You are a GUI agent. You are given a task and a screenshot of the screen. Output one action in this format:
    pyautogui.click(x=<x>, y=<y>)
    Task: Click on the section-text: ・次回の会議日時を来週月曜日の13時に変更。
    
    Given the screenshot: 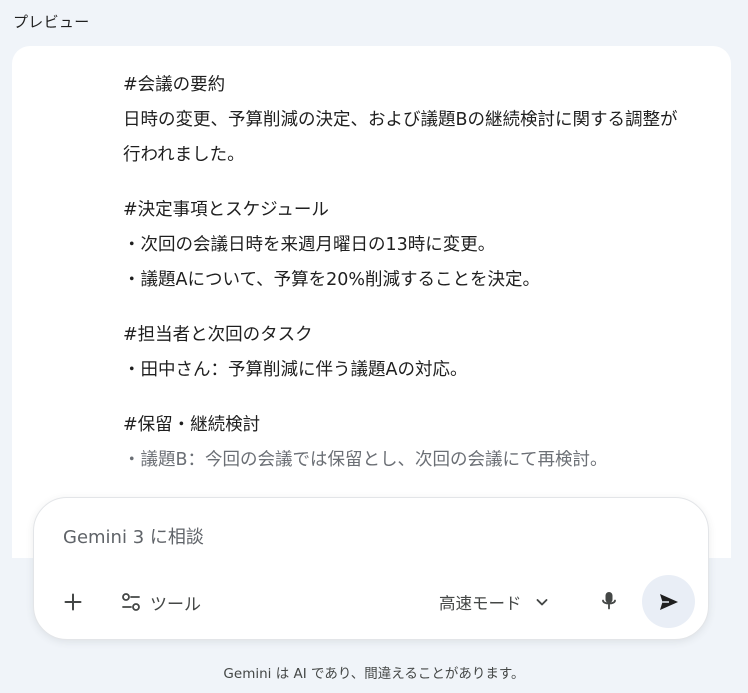 What is the action you would take?
    pyautogui.click(x=309, y=245)
    